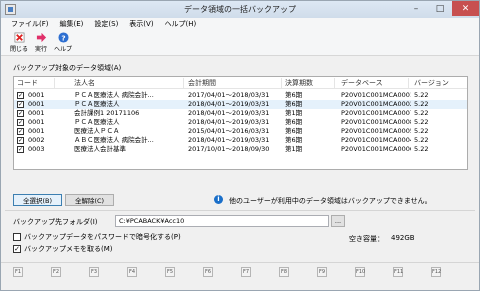 The width and height of the screenshot is (480, 291). I want to click on backup-folder-input: C:¥PCABACK¥Acc10, so click(222, 221).